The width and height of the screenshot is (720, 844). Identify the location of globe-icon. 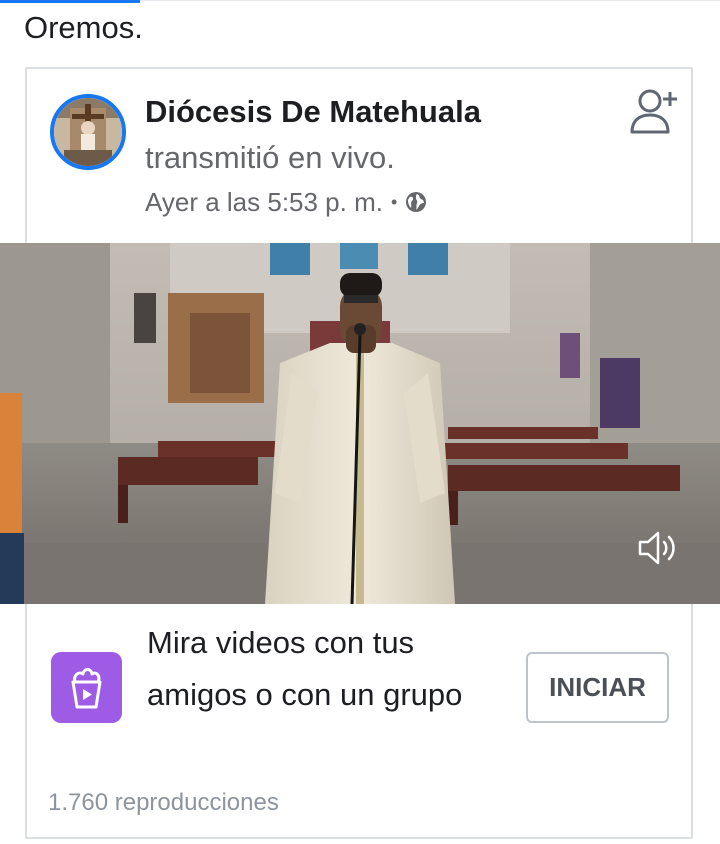
(416, 202).